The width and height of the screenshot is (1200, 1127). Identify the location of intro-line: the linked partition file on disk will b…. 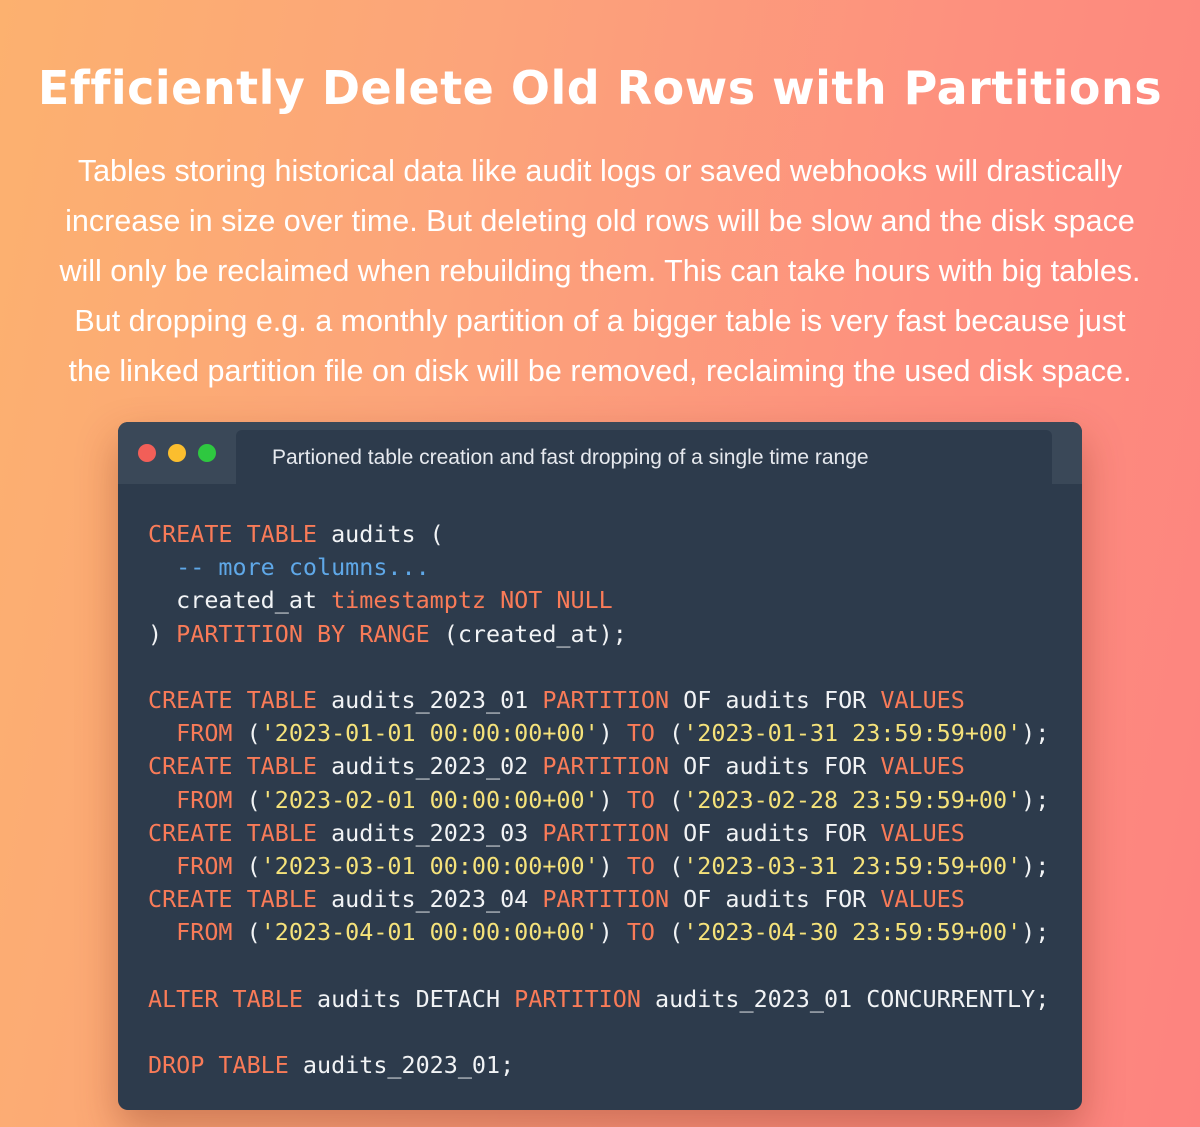
(600, 371).